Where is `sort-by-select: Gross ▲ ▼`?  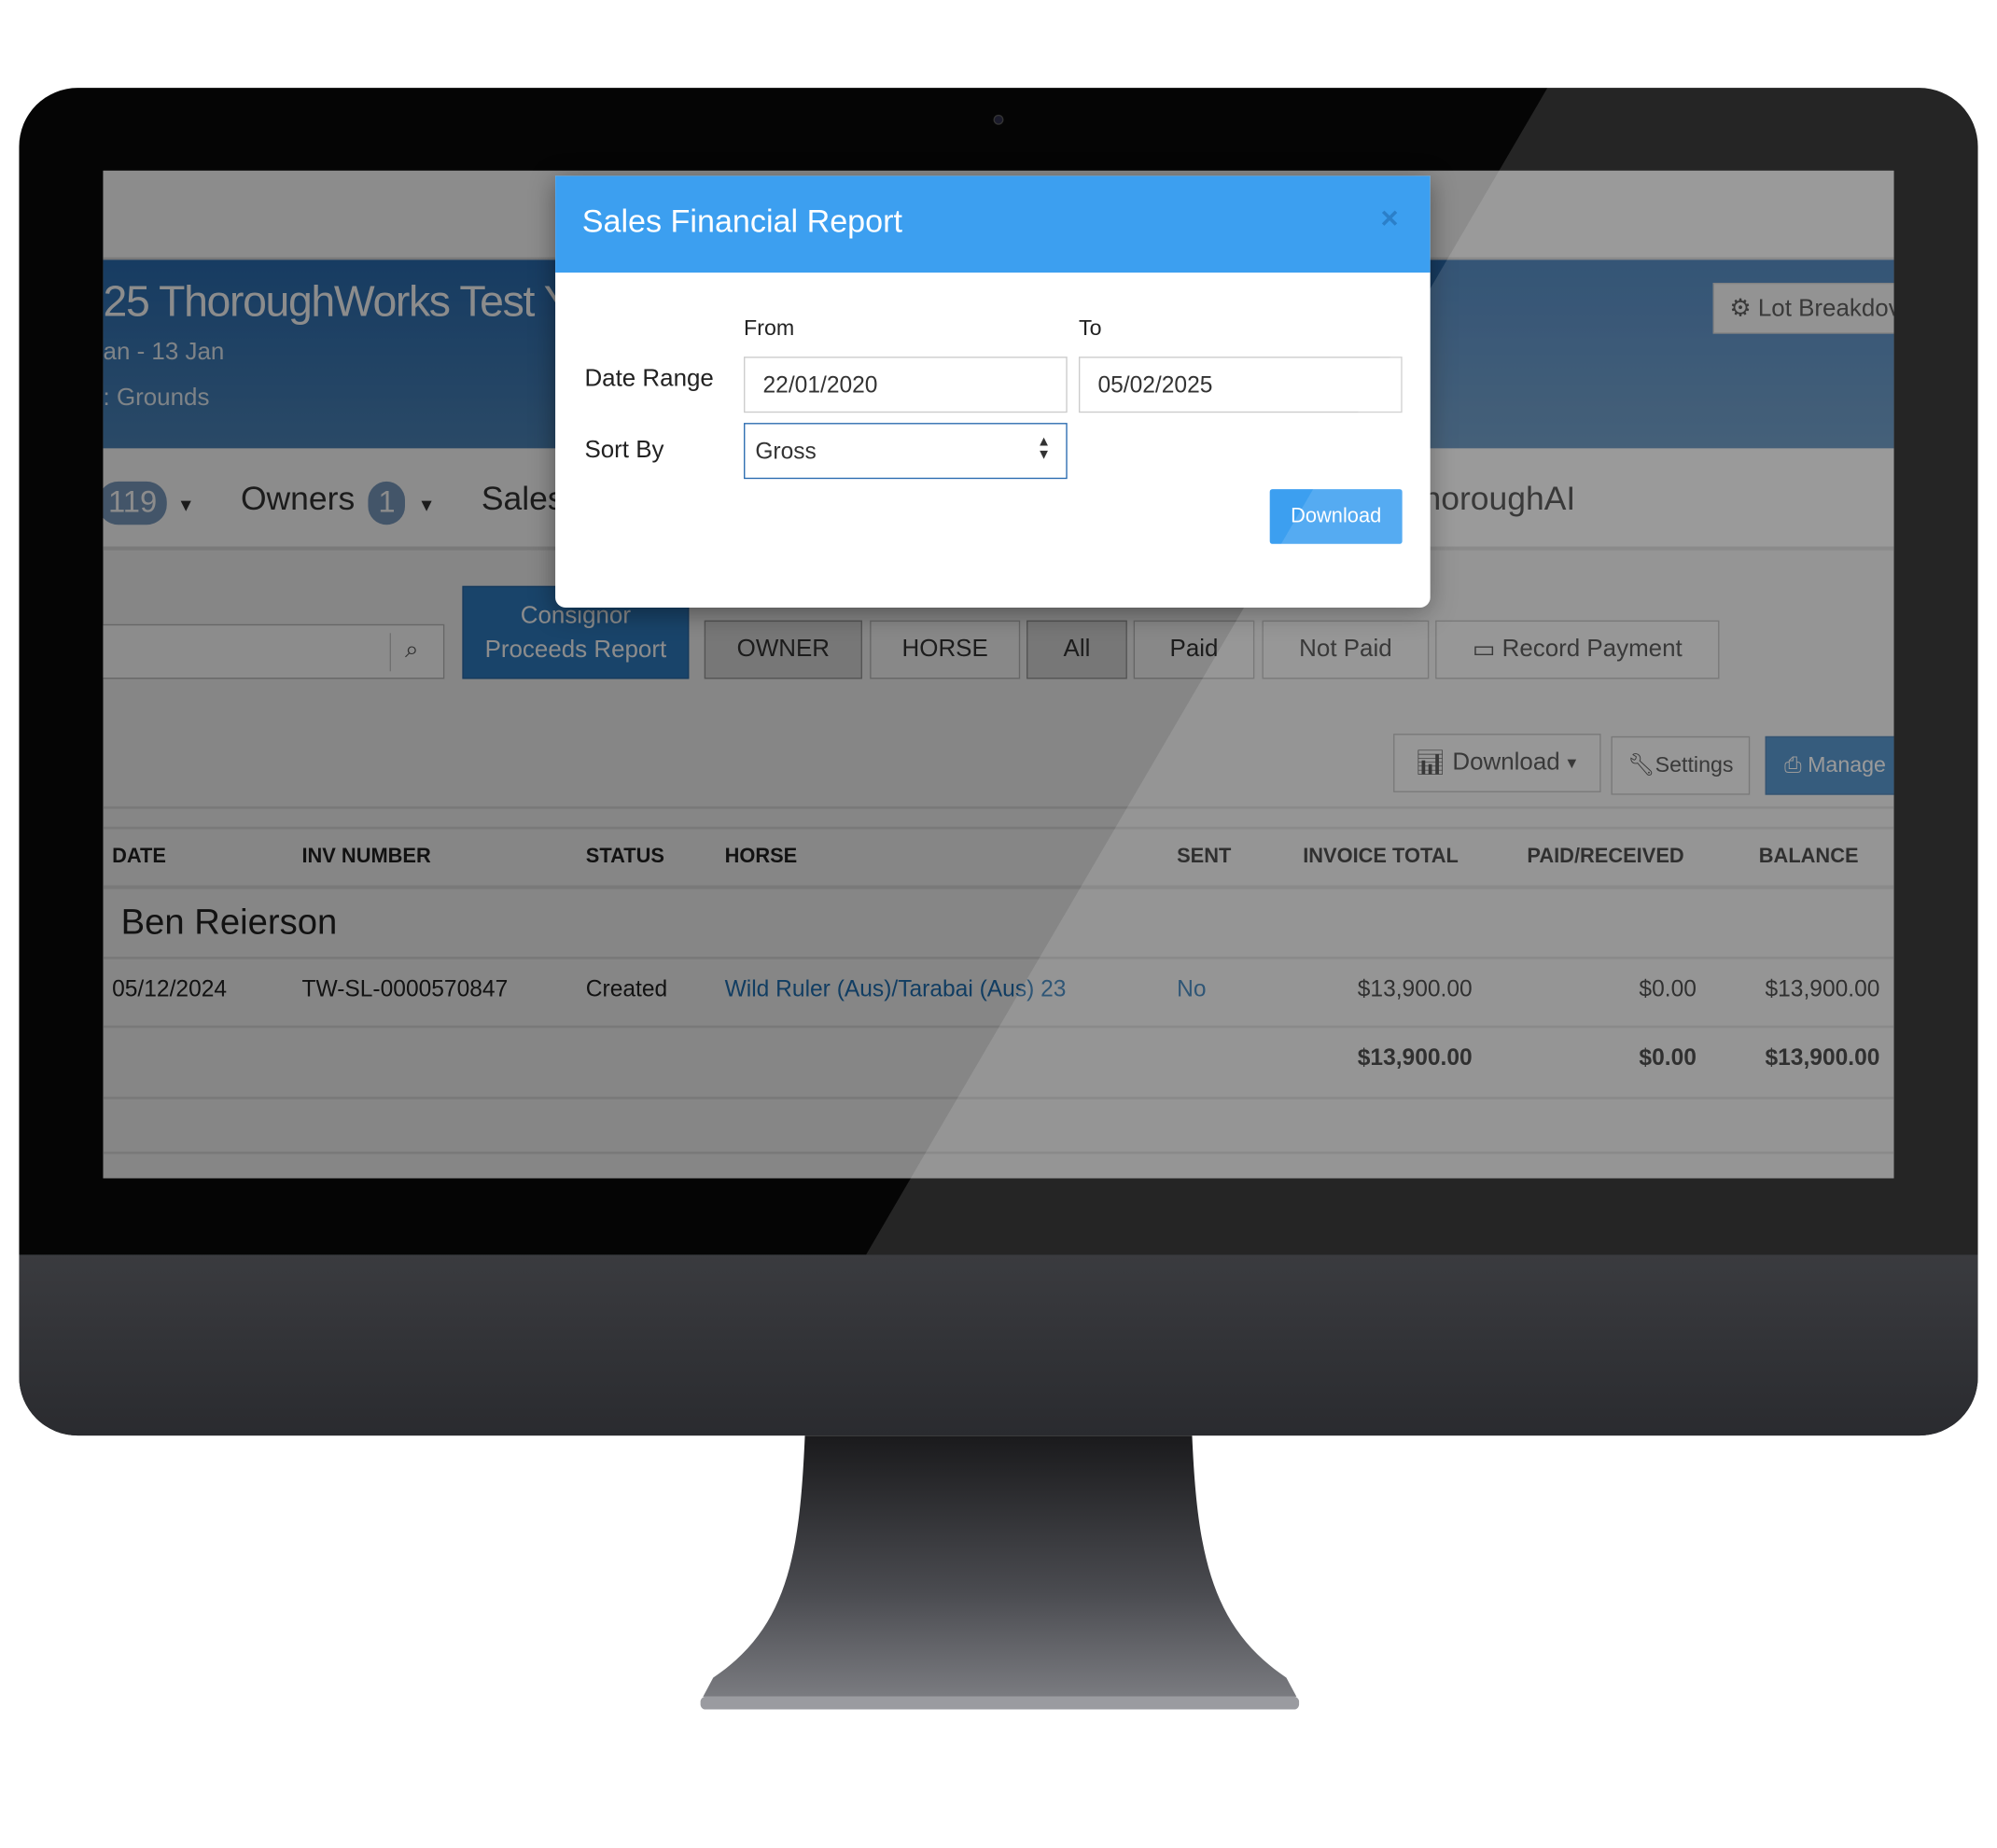
sort-by-select: Gross ▲ ▼ is located at coordinates (906, 451).